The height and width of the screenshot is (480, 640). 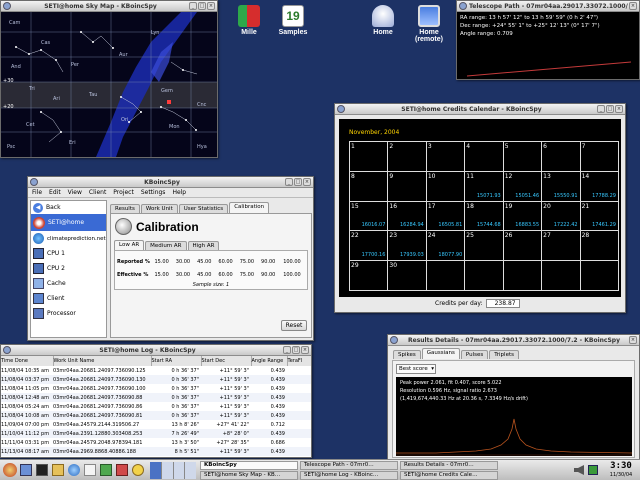 I want to click on menu-help: Help, so click(x=179, y=192).